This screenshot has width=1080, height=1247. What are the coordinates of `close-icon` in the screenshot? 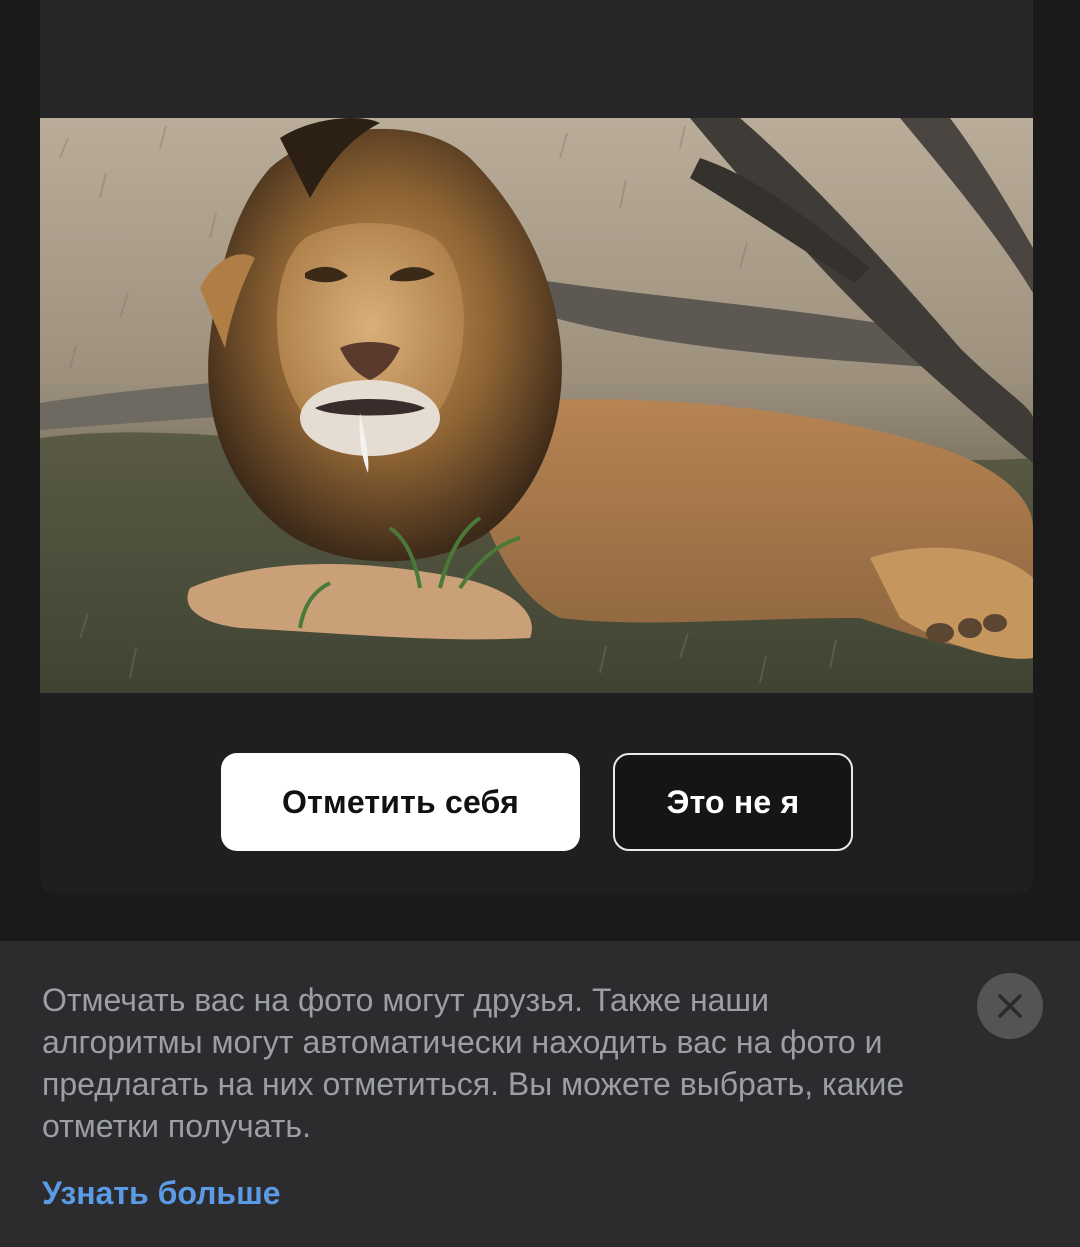 It's located at (1010, 1006).